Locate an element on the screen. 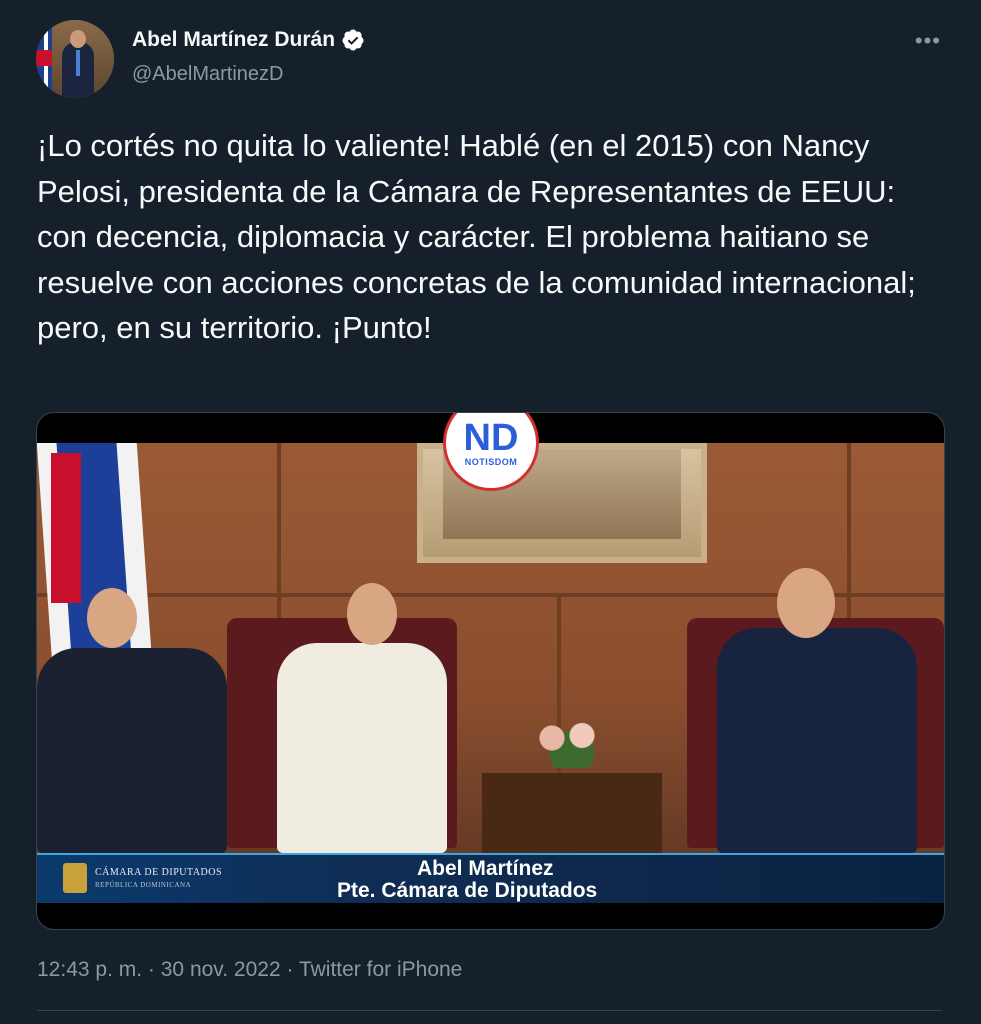  tweet-date-link: 30 nov. 2022 is located at coordinates (221, 969).